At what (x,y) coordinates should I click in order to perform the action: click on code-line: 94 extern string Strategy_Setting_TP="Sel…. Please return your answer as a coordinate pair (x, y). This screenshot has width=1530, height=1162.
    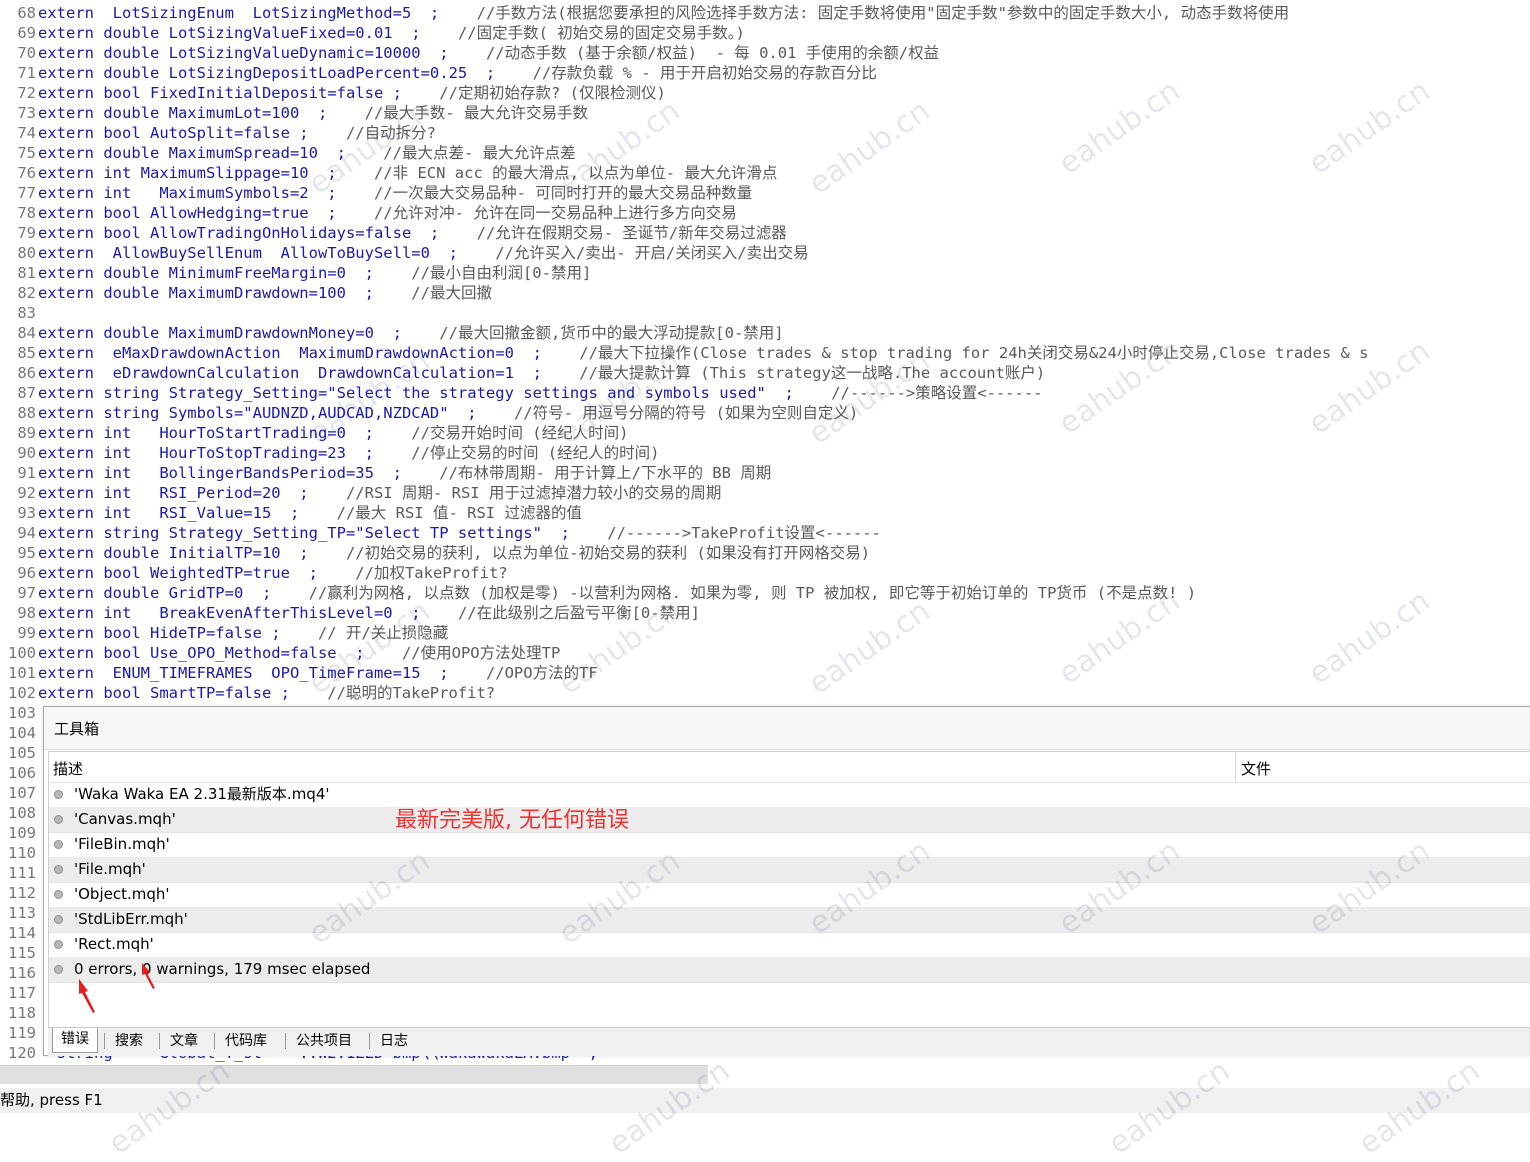
    Looking at the image, I should click on (440, 533).